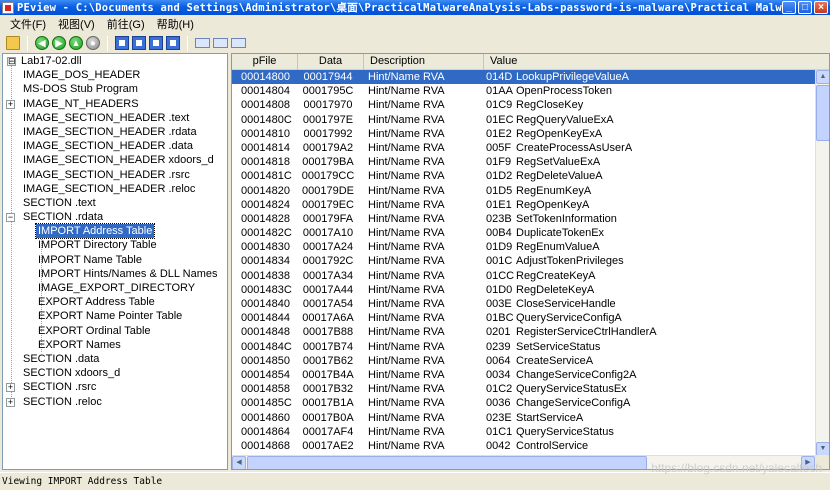  What do you see at coordinates (328, 204) in the screenshot?
I see `cell-data: 000179EC` at bounding box center [328, 204].